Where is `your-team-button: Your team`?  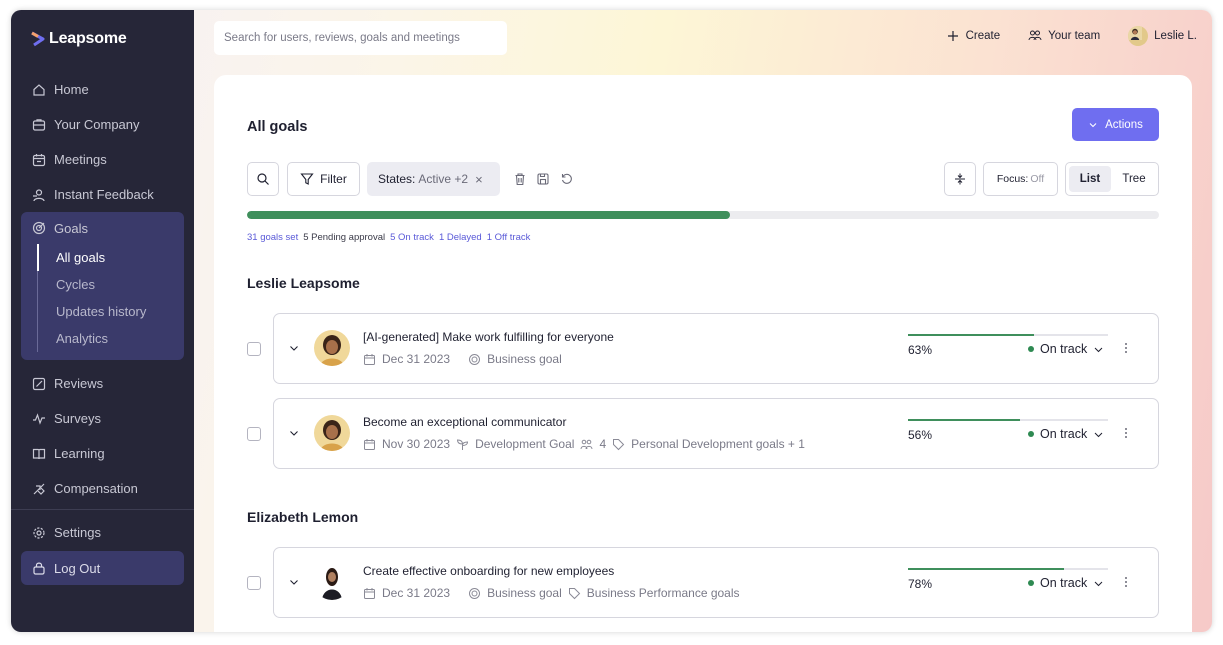 your-team-button: Your team is located at coordinates (1064, 36).